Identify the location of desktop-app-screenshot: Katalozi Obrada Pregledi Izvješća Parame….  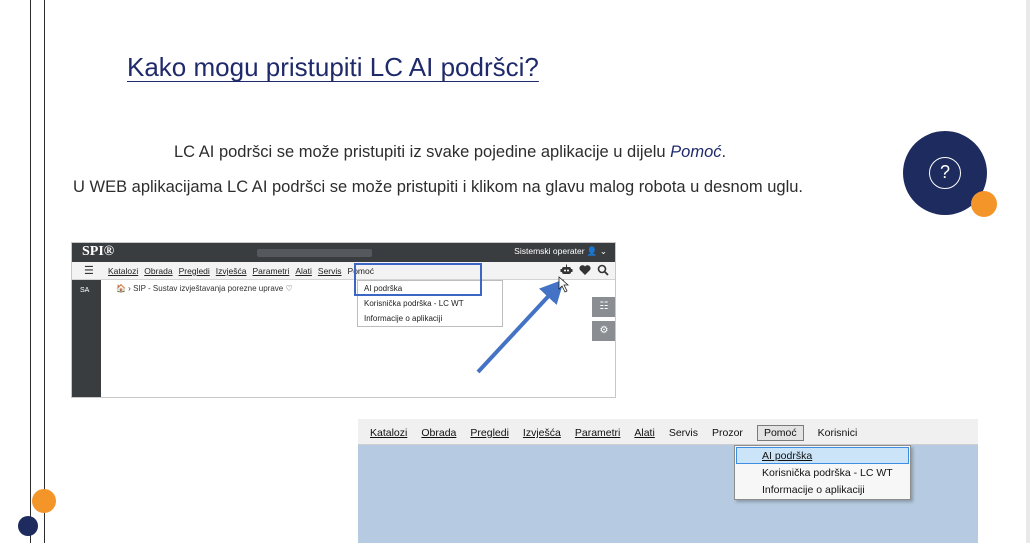
(668, 481).